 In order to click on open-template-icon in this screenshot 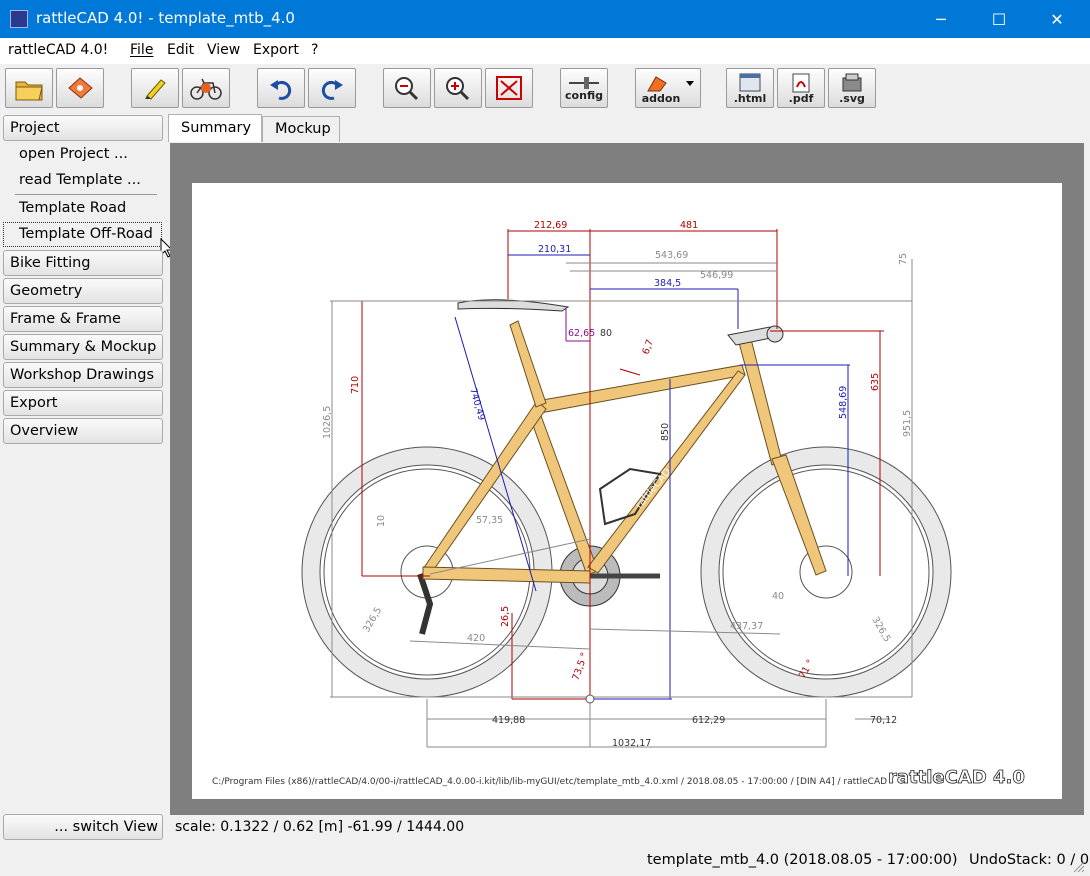, I will do `click(80, 88)`.